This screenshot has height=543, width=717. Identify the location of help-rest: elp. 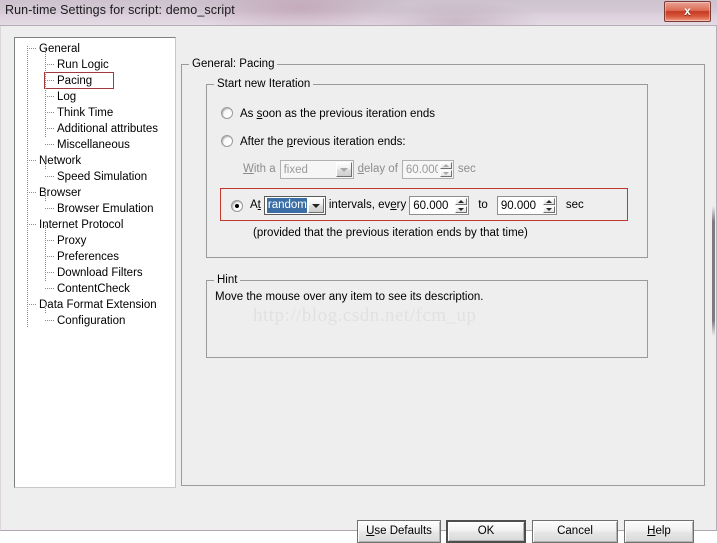
(663, 531).